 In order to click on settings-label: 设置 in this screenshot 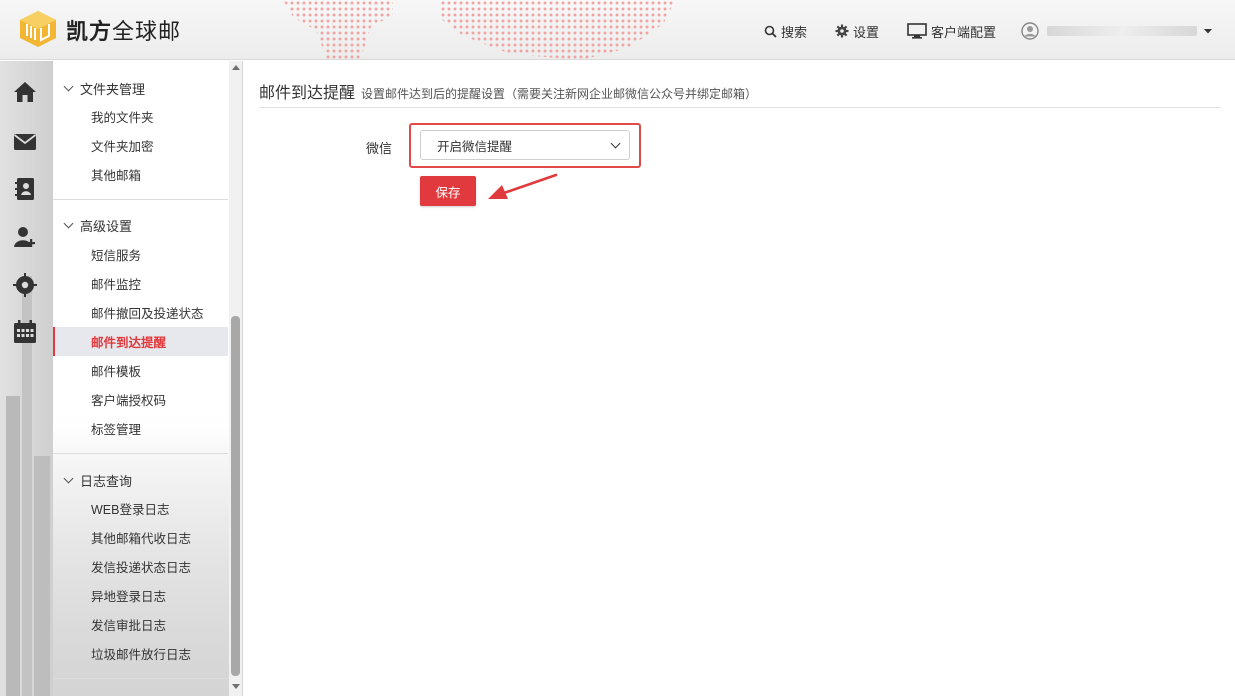, I will do `click(866, 32)`.